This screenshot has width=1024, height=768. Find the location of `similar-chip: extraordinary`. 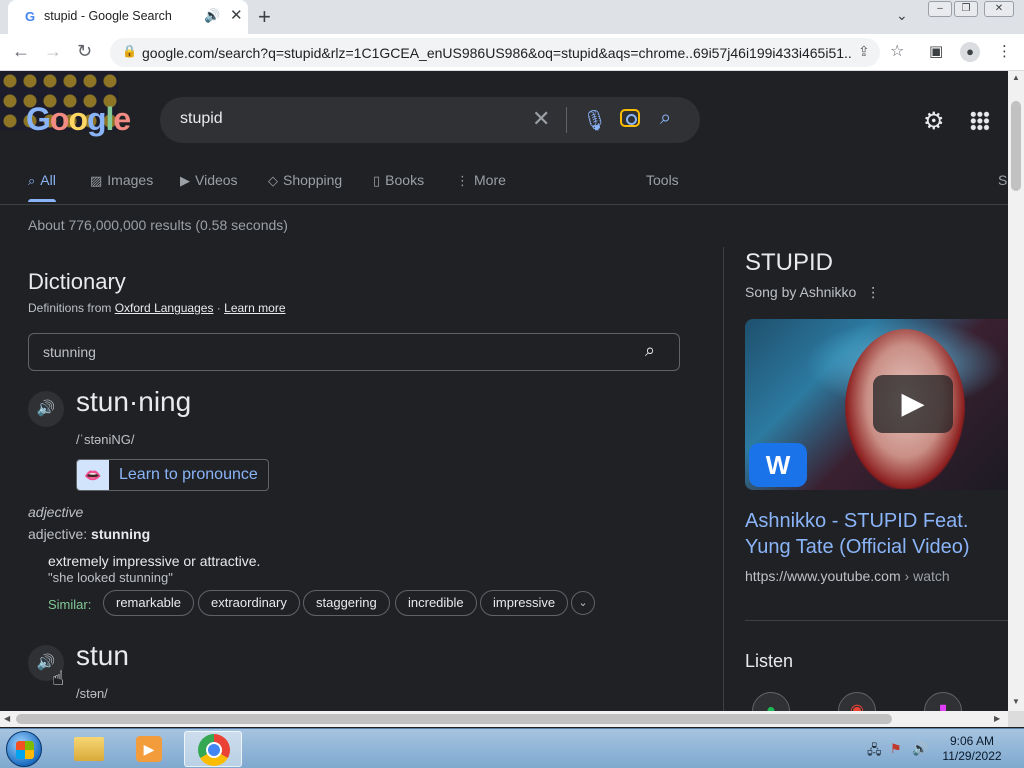

similar-chip: extraordinary is located at coordinates (249, 603).